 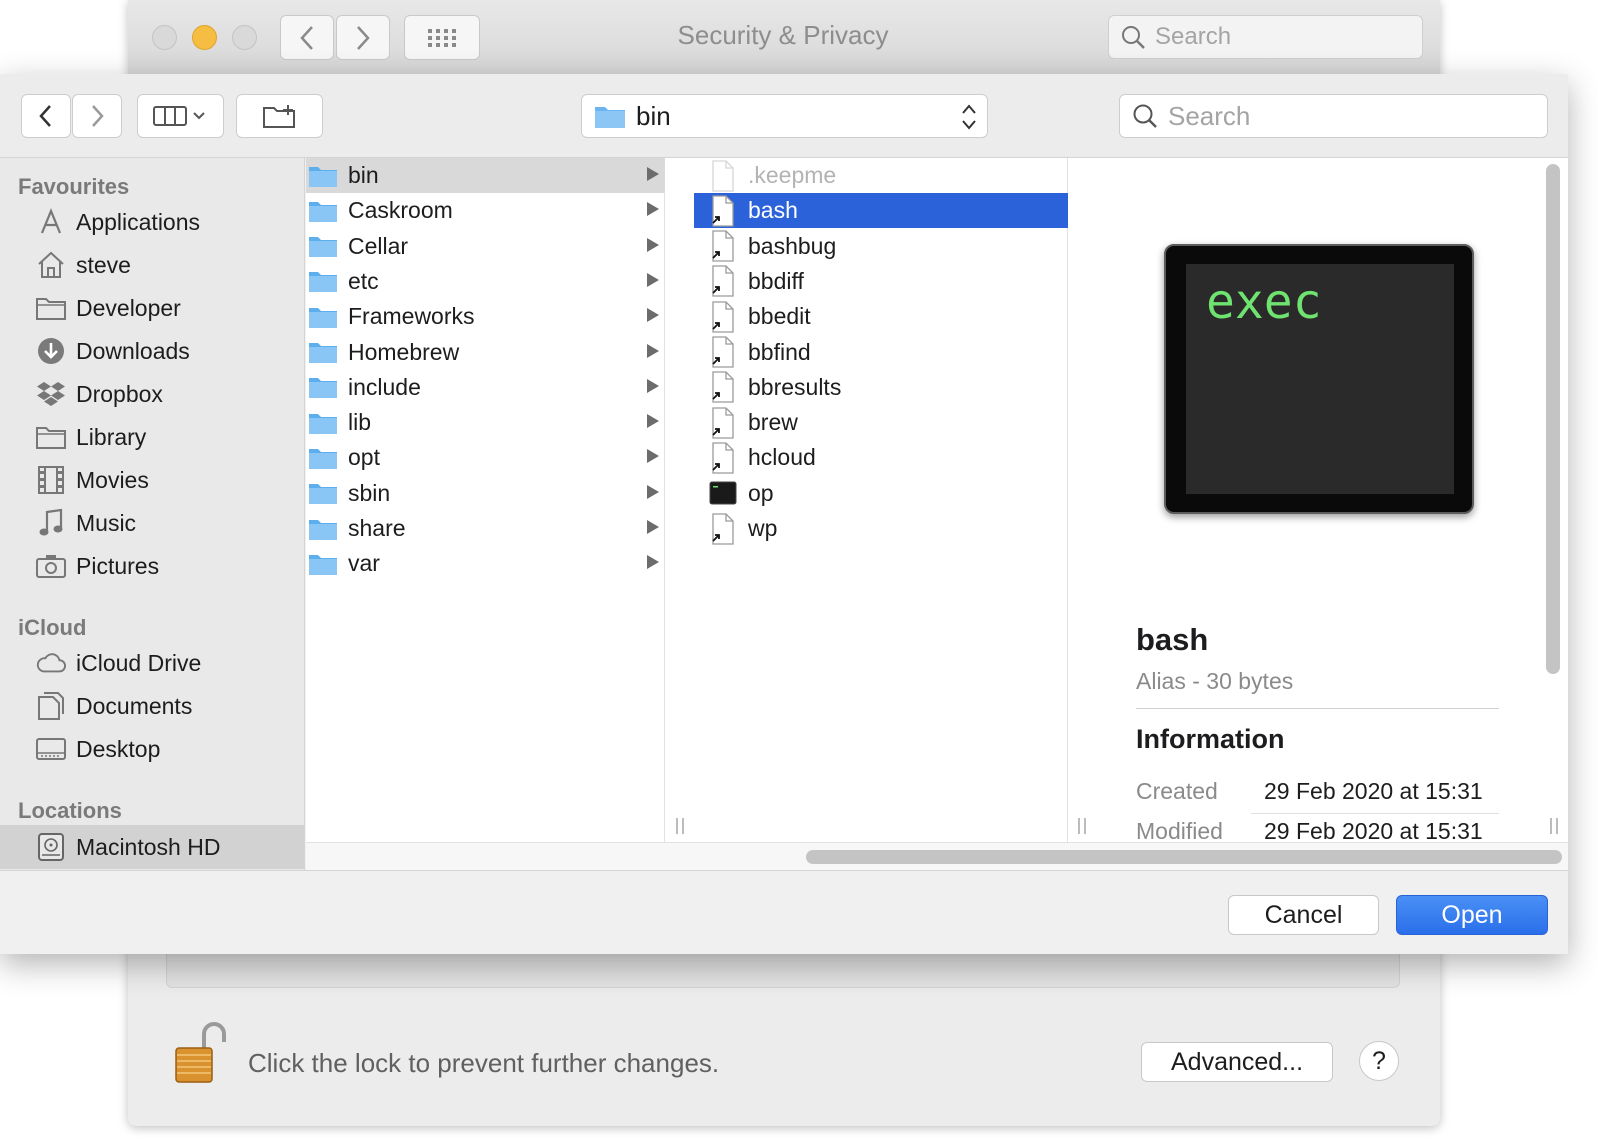 What do you see at coordinates (51, 222) in the screenshot?
I see `applications-icon` at bounding box center [51, 222].